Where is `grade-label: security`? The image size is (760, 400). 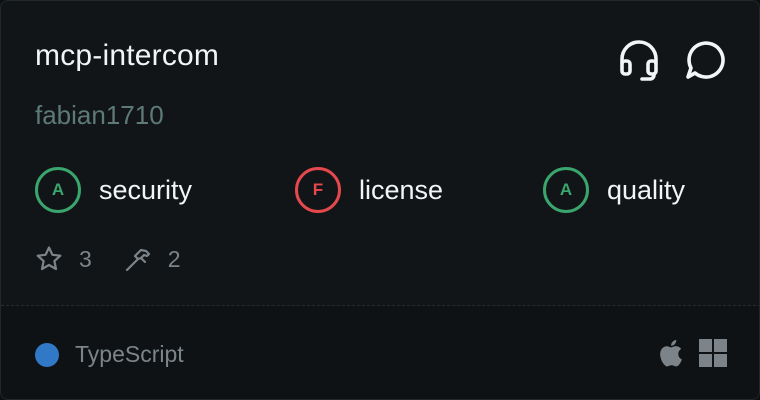 grade-label: security is located at coordinates (146, 189).